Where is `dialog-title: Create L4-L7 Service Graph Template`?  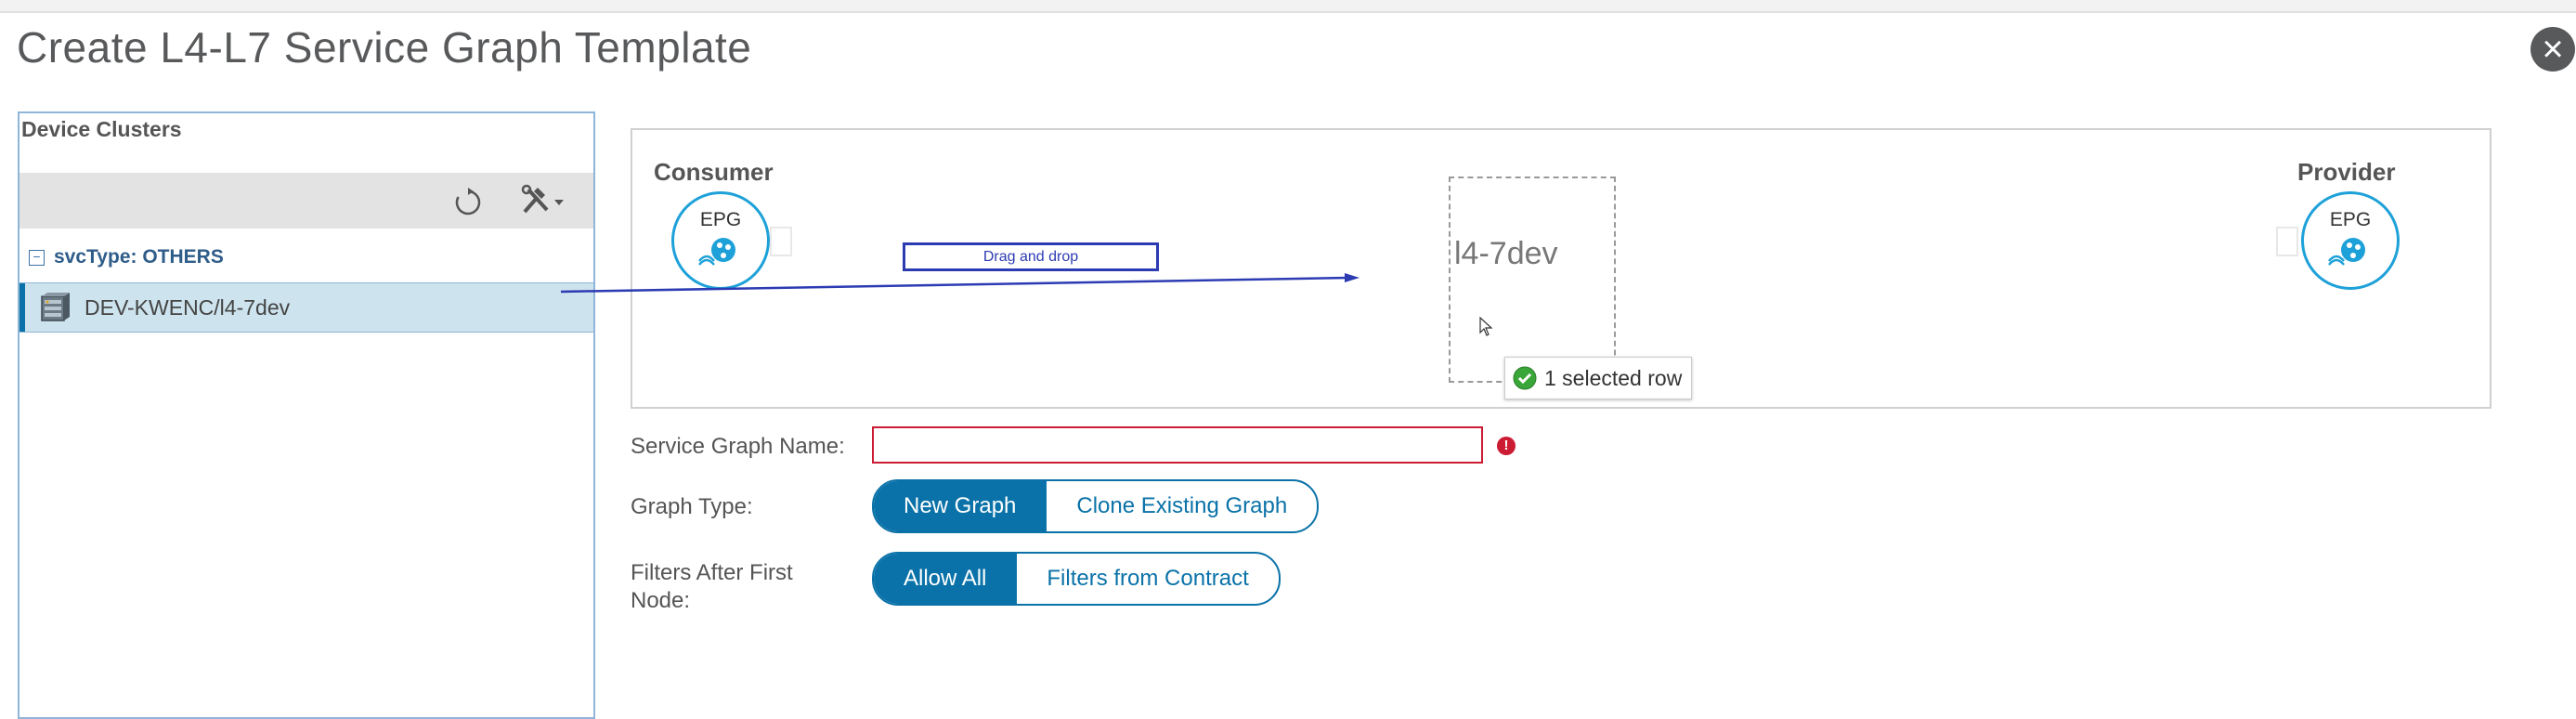
dialog-title: Create L4-L7 Service Graph Template is located at coordinates (384, 47).